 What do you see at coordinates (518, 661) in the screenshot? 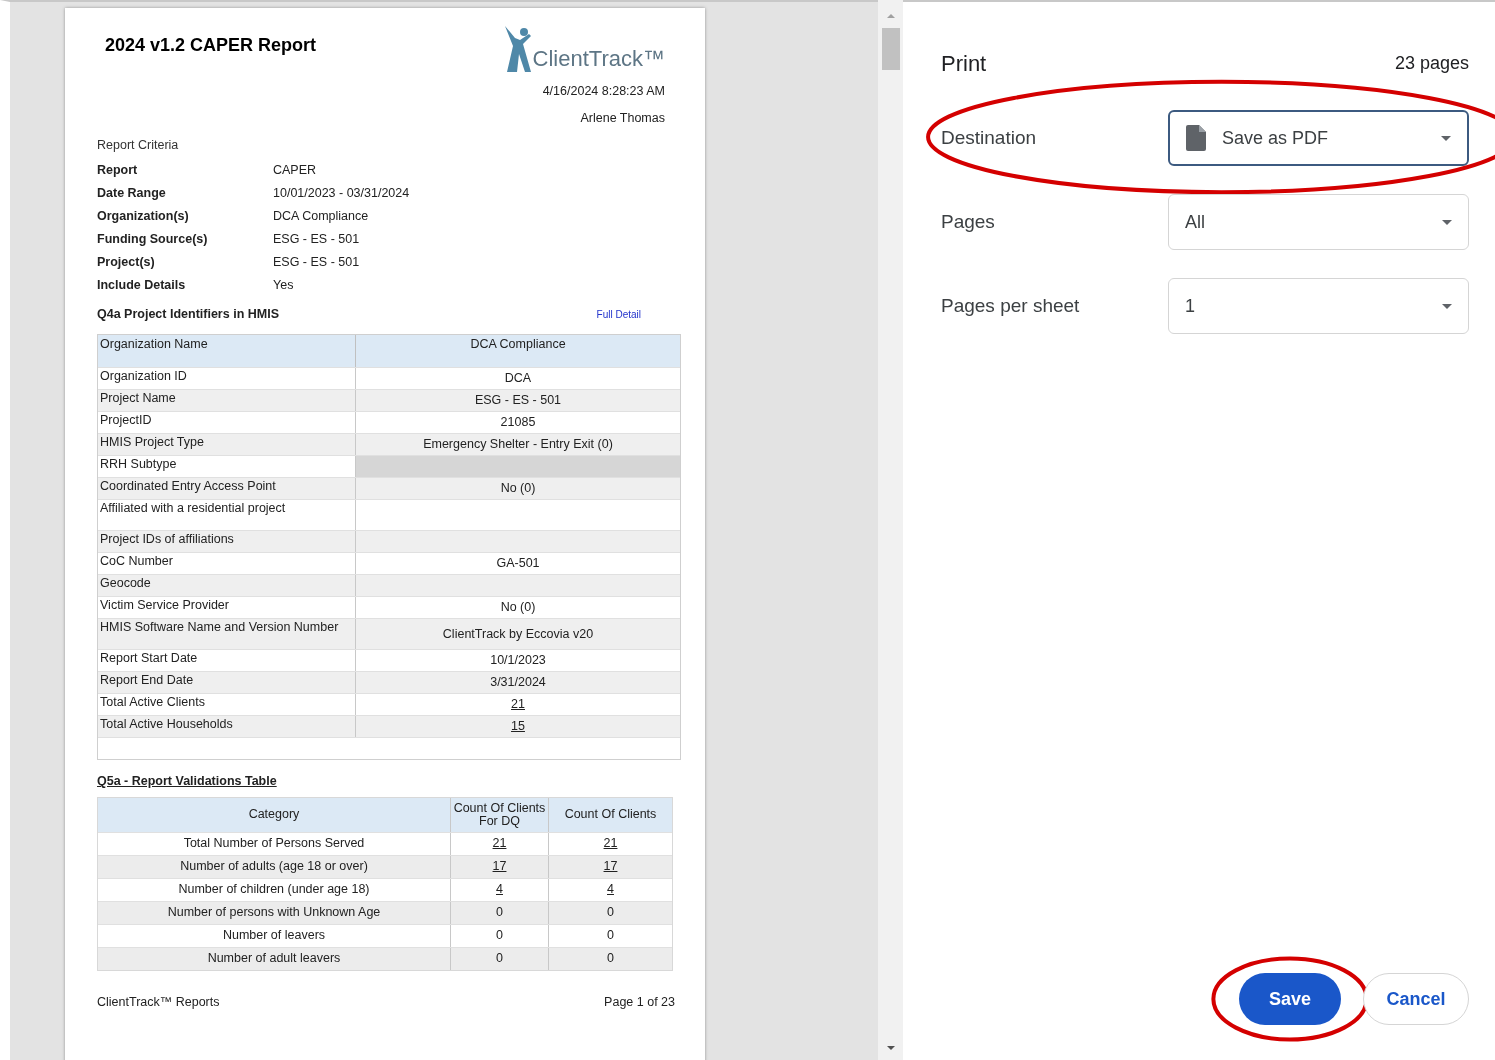
I see `cell-value: 10/1/2023` at bounding box center [518, 661].